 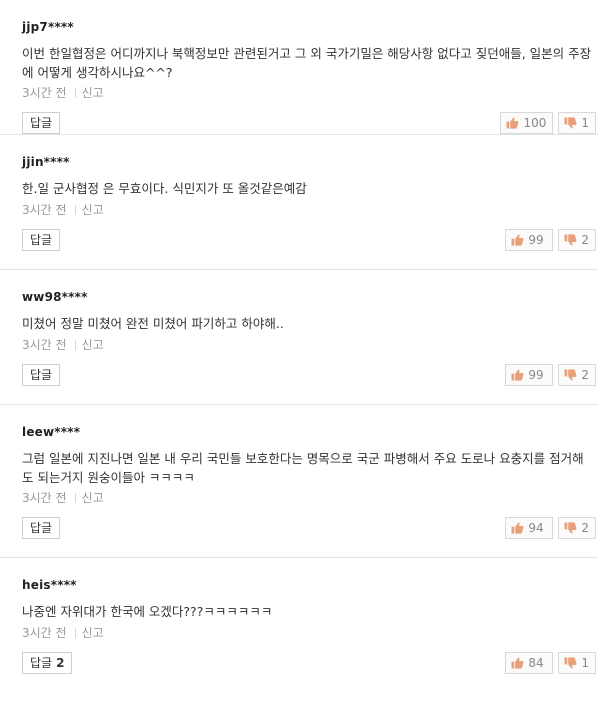 I want to click on comment-text: 미쳤어 정말 미쳤어 완전 미쳤어 파기하고 하야해.., so click(x=153, y=323).